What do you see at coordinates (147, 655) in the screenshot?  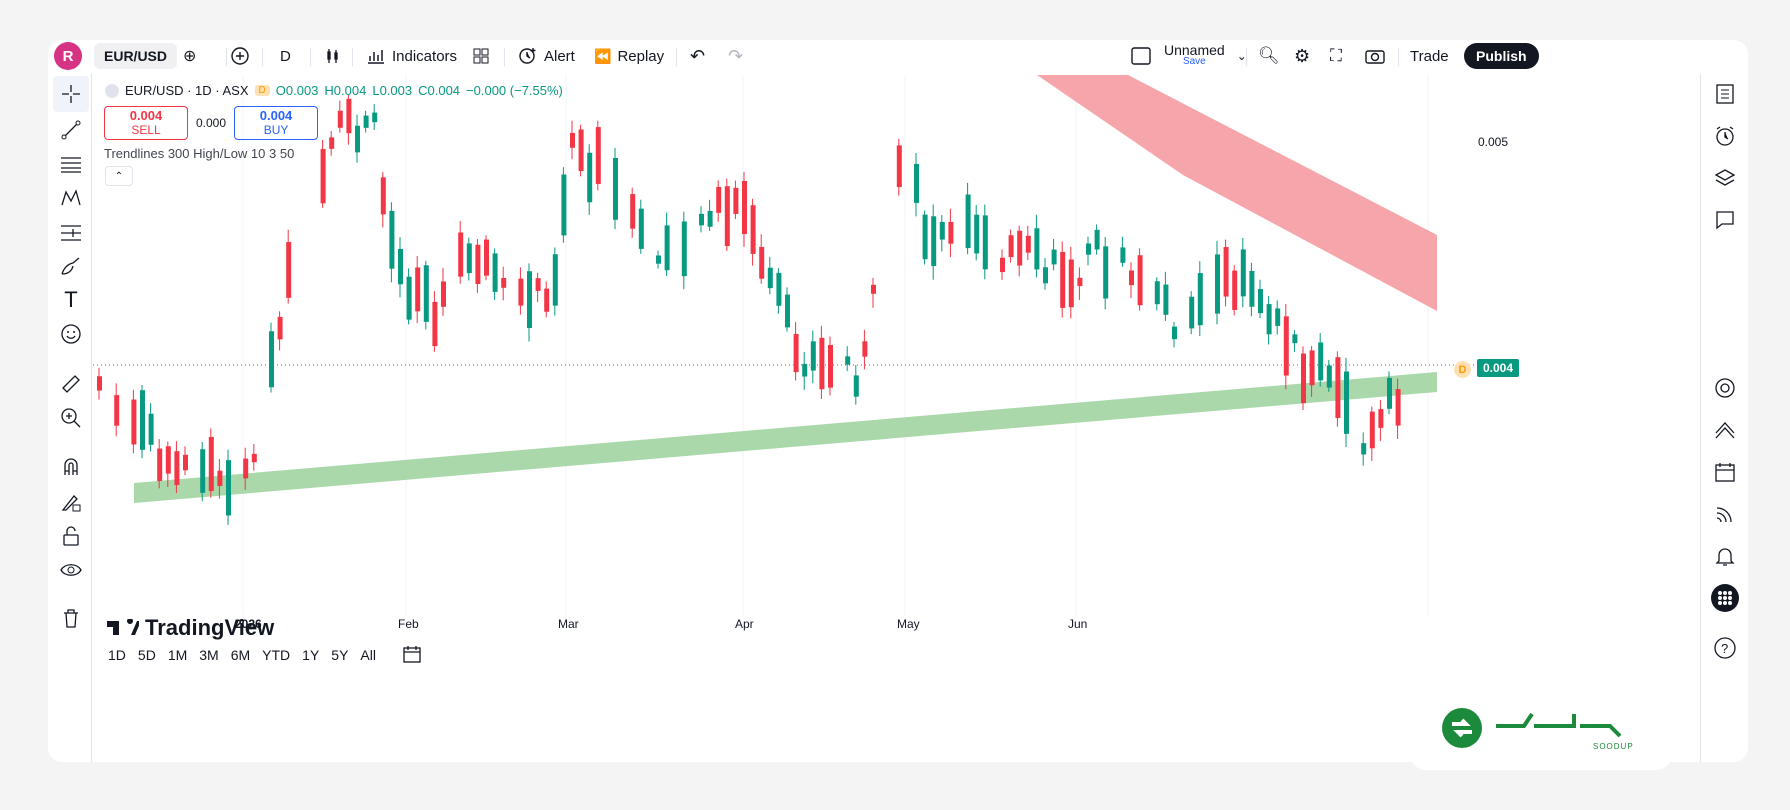 I see `range-button: 5D` at bounding box center [147, 655].